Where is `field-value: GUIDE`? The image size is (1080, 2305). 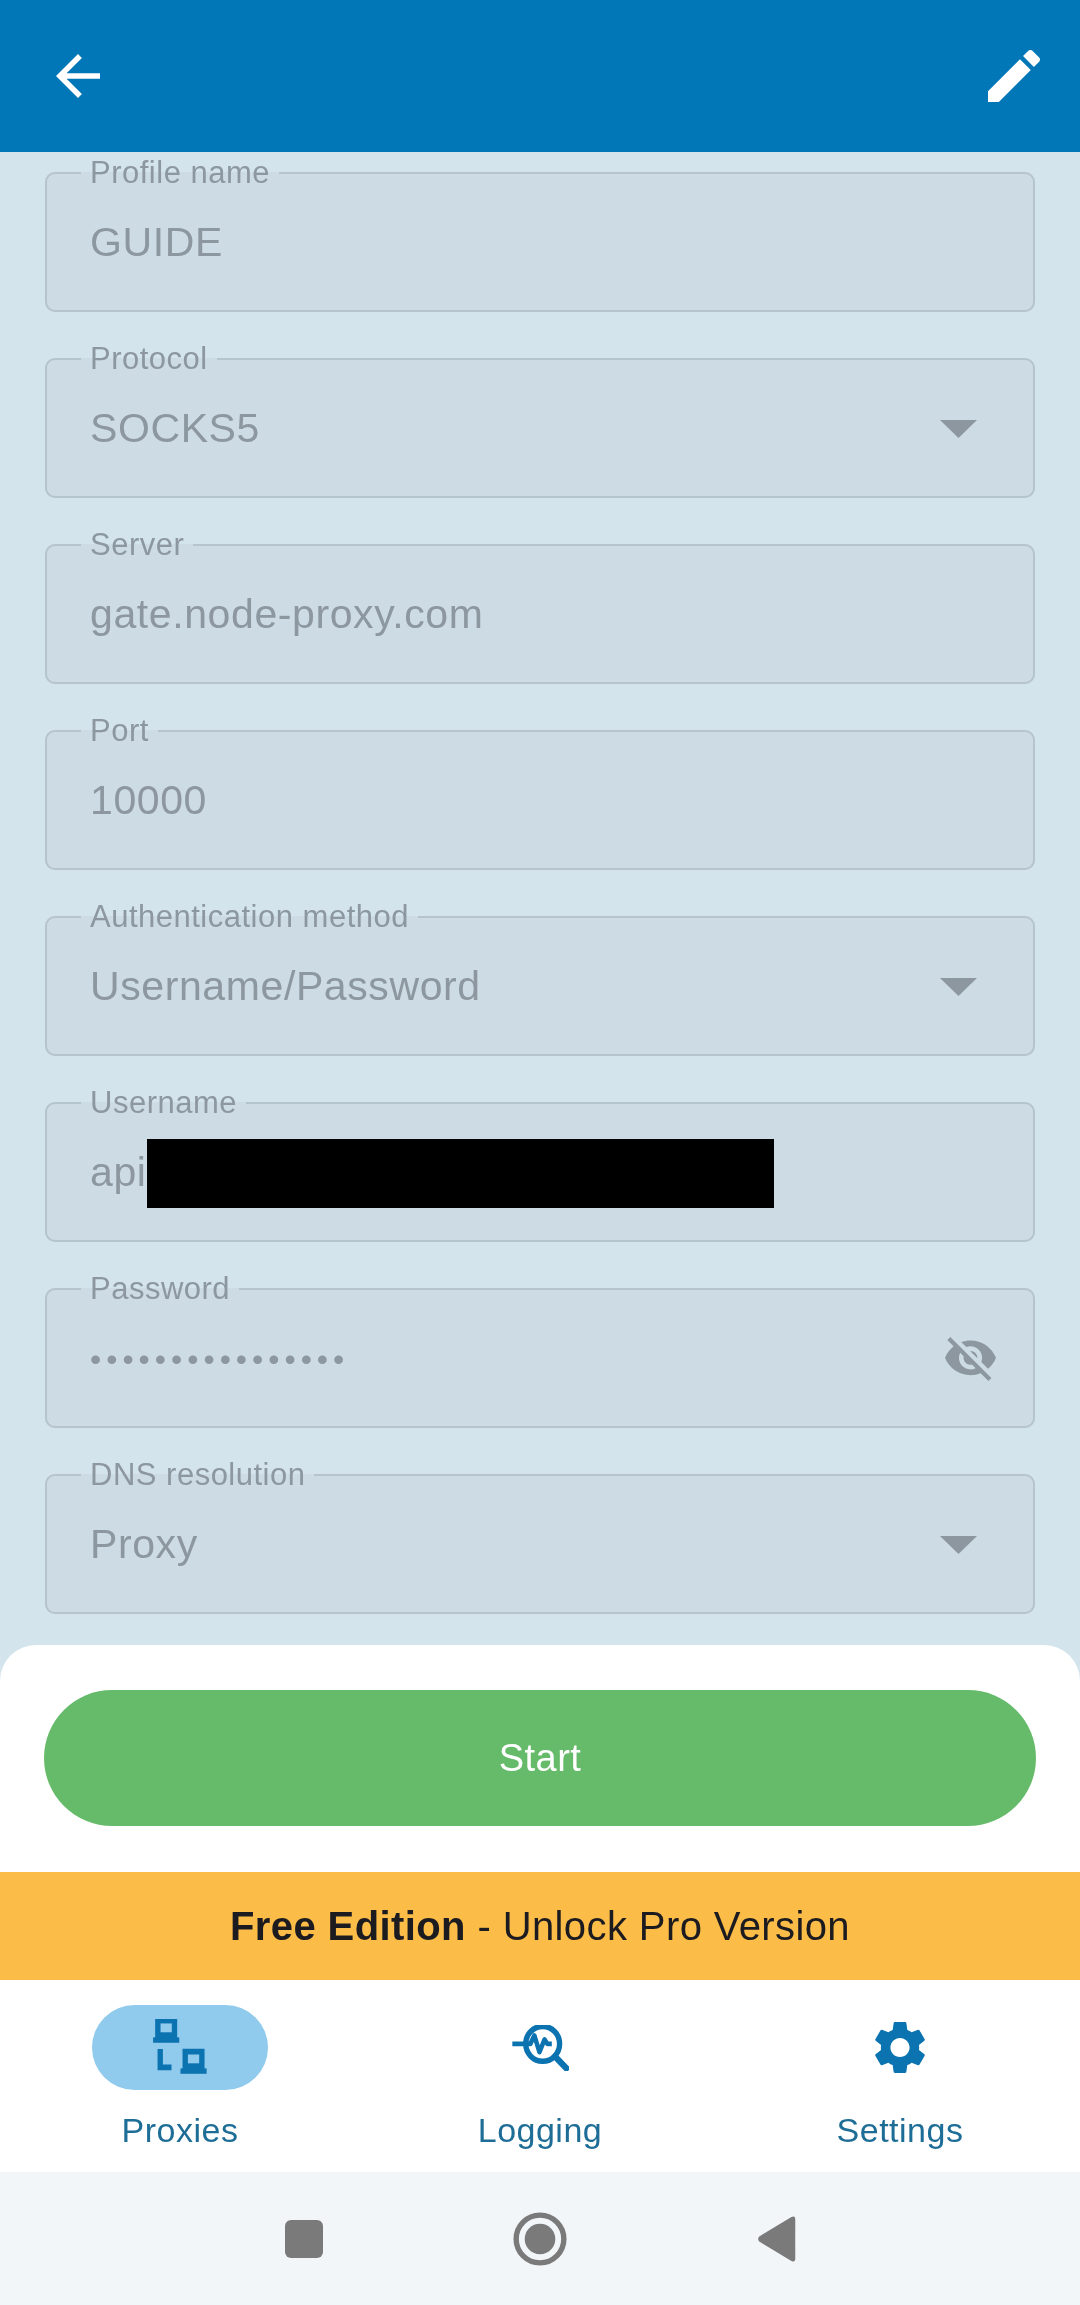 field-value: GUIDE is located at coordinates (156, 243).